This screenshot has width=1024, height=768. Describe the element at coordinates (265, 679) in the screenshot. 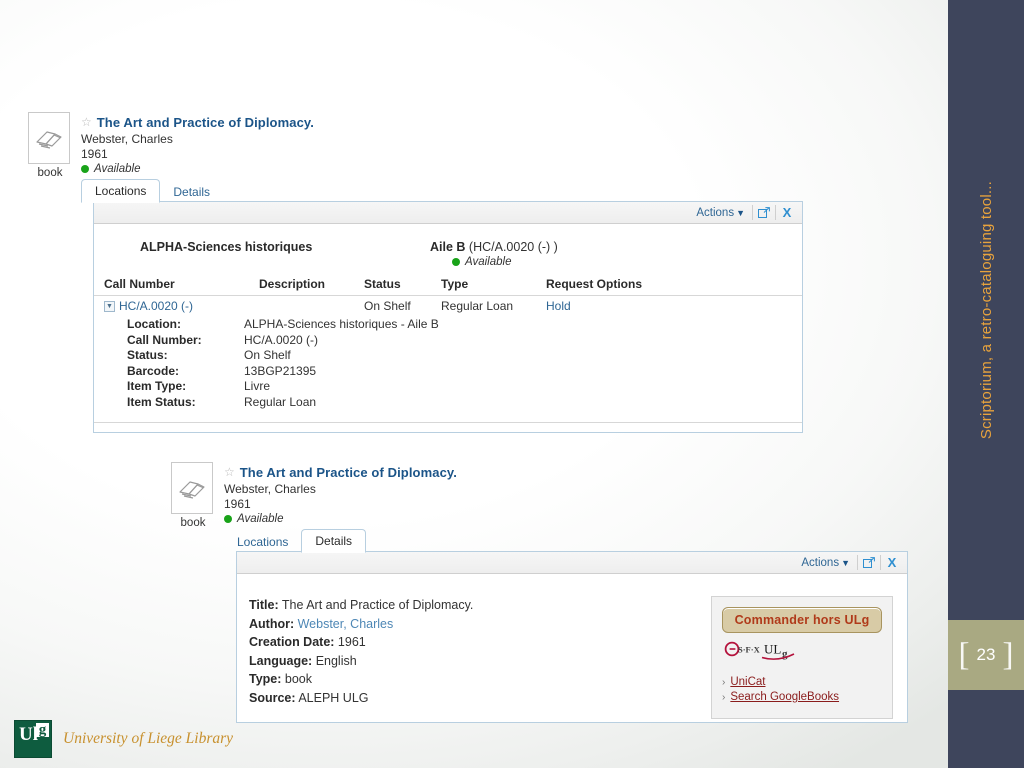

I see `field-key: Type:` at that location.